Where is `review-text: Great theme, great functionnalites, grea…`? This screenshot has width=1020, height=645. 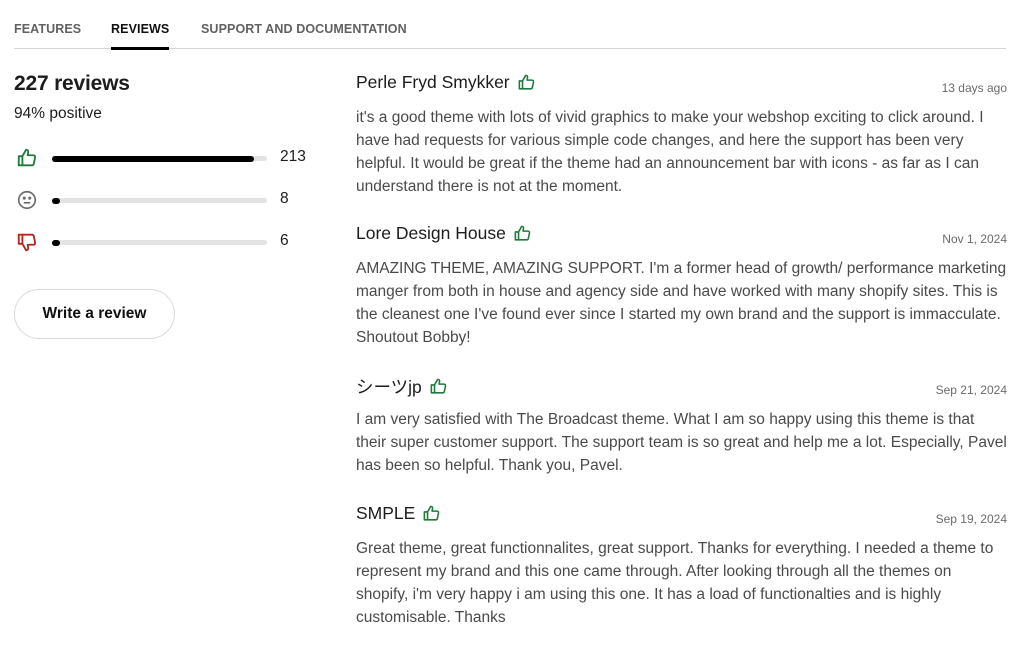
review-text: Great theme, great functionnalites, grea… is located at coordinates (675, 583).